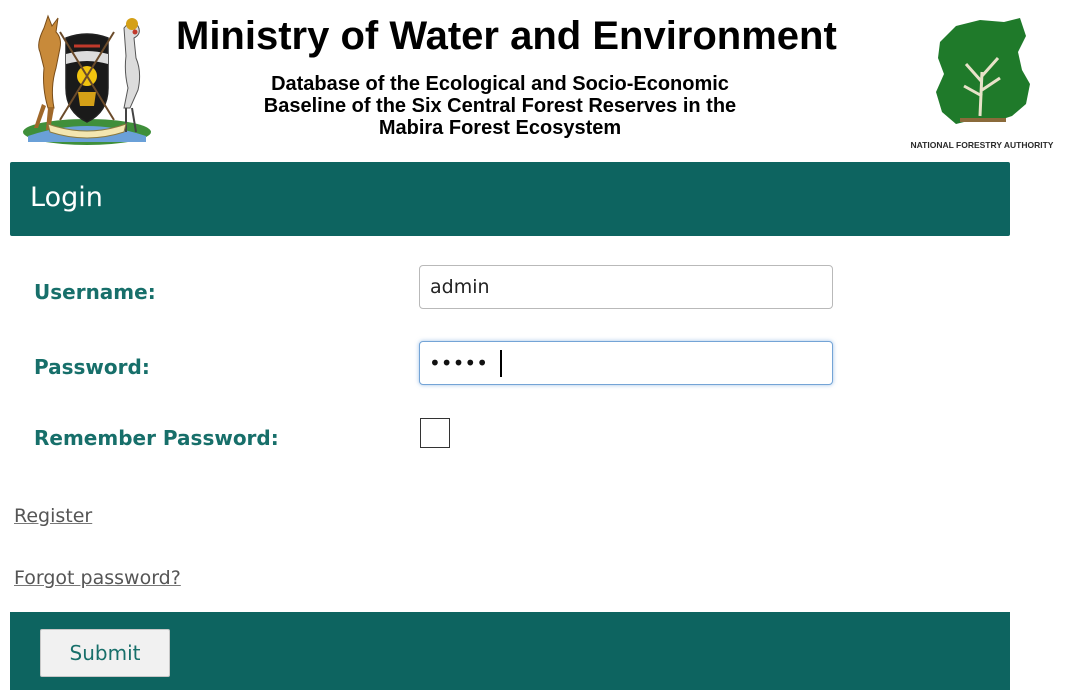 The image size is (1066, 690). What do you see at coordinates (510, 651) in the screenshot?
I see `form-footer-bar: Submit` at bounding box center [510, 651].